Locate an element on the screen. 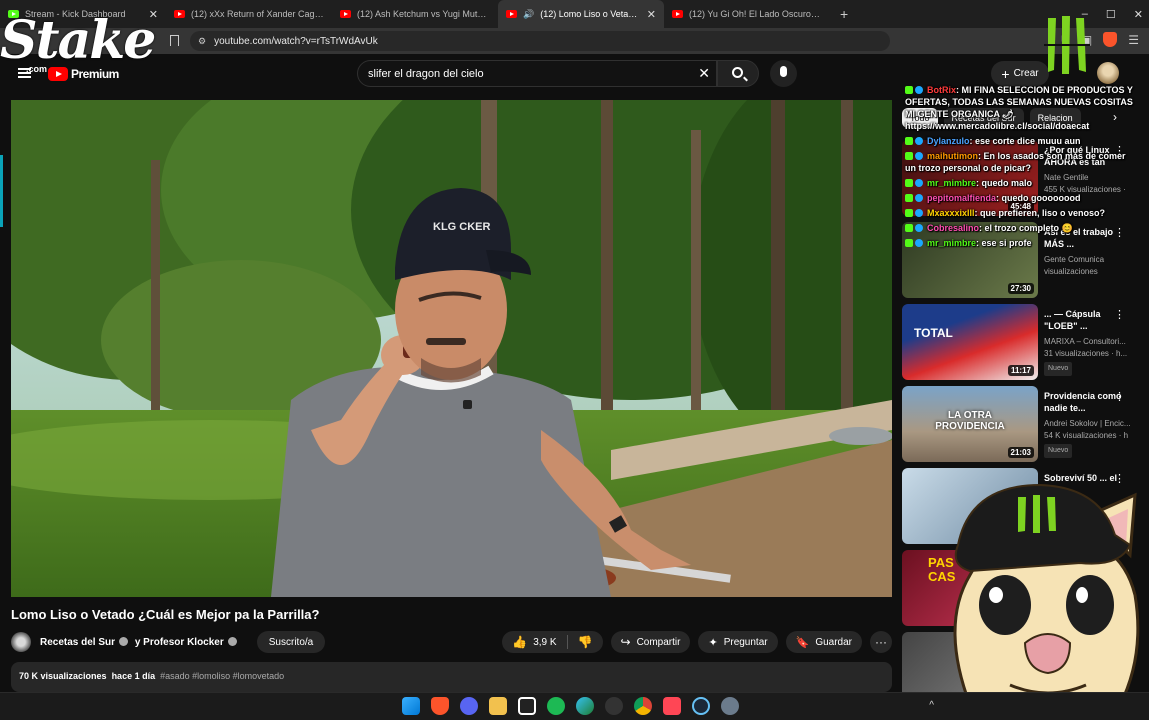 This screenshot has height=720, width=1149. discord-icon is located at coordinates (469, 706).